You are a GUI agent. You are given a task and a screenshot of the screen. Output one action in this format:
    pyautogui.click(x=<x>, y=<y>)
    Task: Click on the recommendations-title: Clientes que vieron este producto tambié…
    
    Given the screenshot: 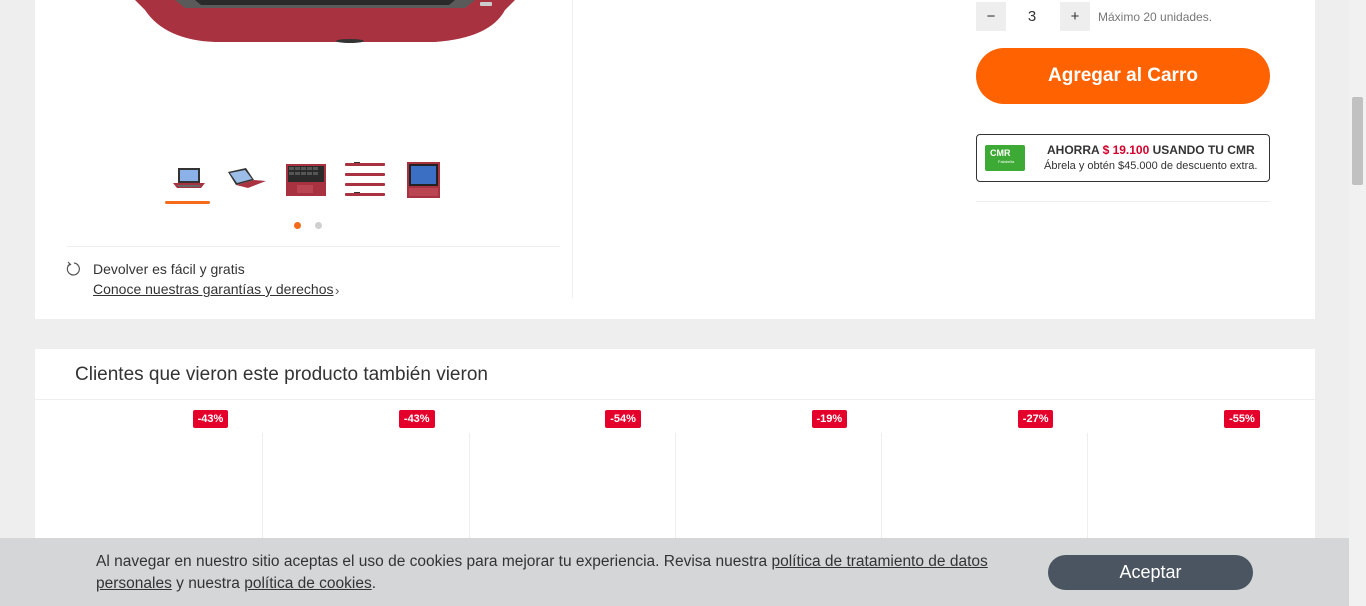 What is the action you would take?
    pyautogui.click(x=281, y=374)
    